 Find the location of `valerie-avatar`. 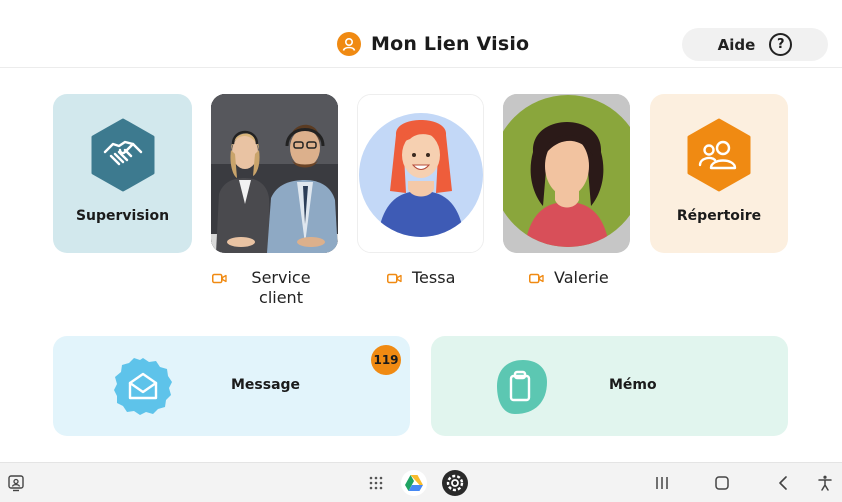

valerie-avatar is located at coordinates (566, 173).